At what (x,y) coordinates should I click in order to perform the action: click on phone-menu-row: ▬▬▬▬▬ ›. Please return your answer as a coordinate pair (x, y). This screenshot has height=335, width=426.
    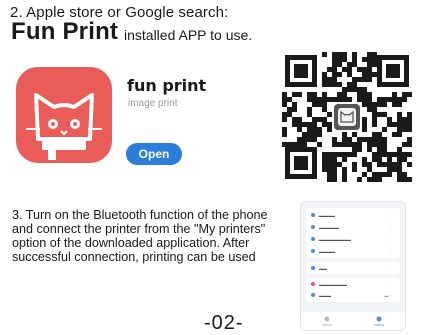
    Looking at the image, I should click on (353, 227).